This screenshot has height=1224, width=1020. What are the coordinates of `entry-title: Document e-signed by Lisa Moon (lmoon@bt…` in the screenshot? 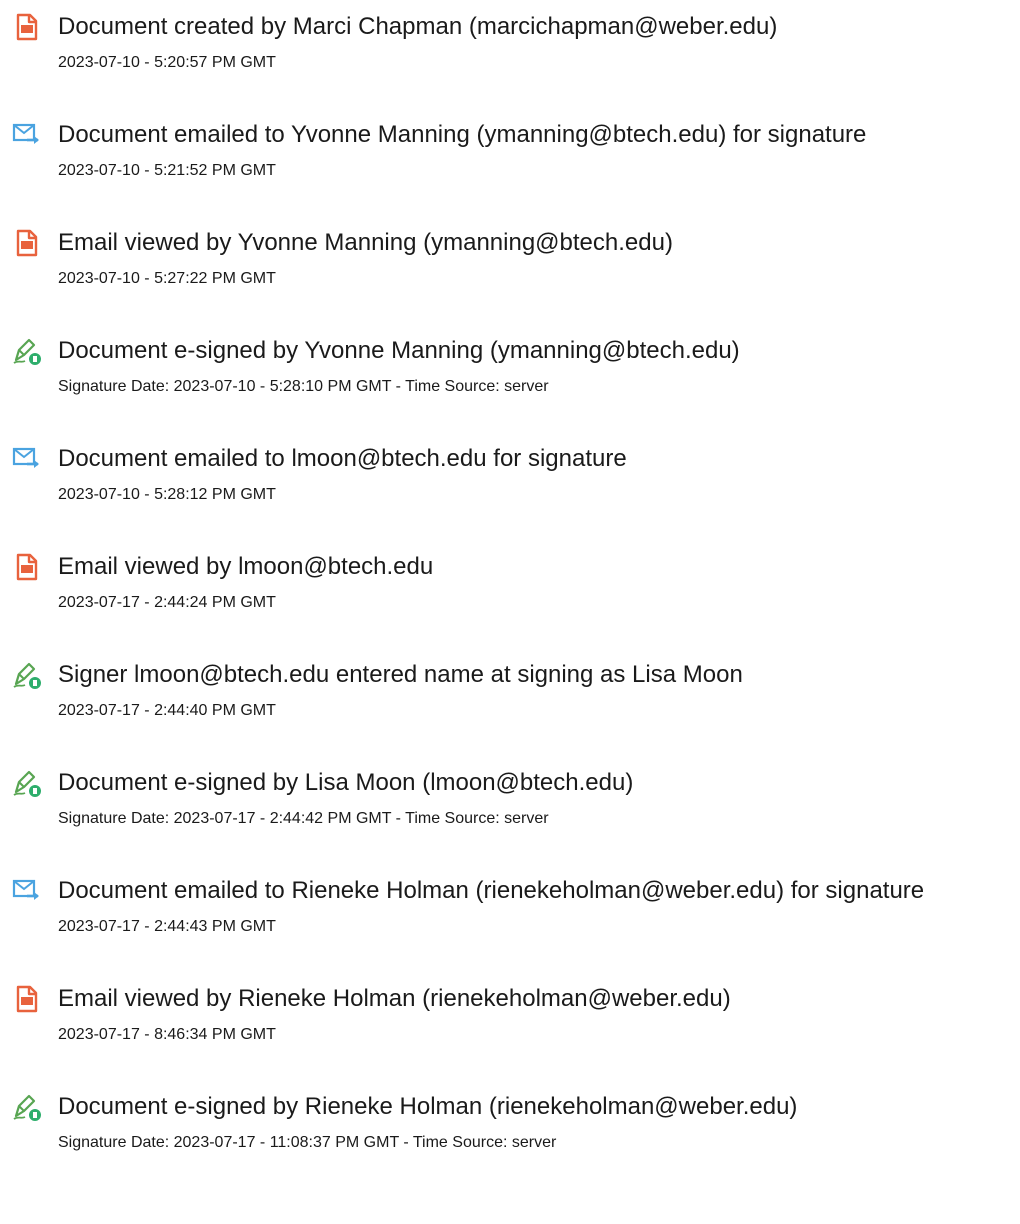 It's located at (346, 782).